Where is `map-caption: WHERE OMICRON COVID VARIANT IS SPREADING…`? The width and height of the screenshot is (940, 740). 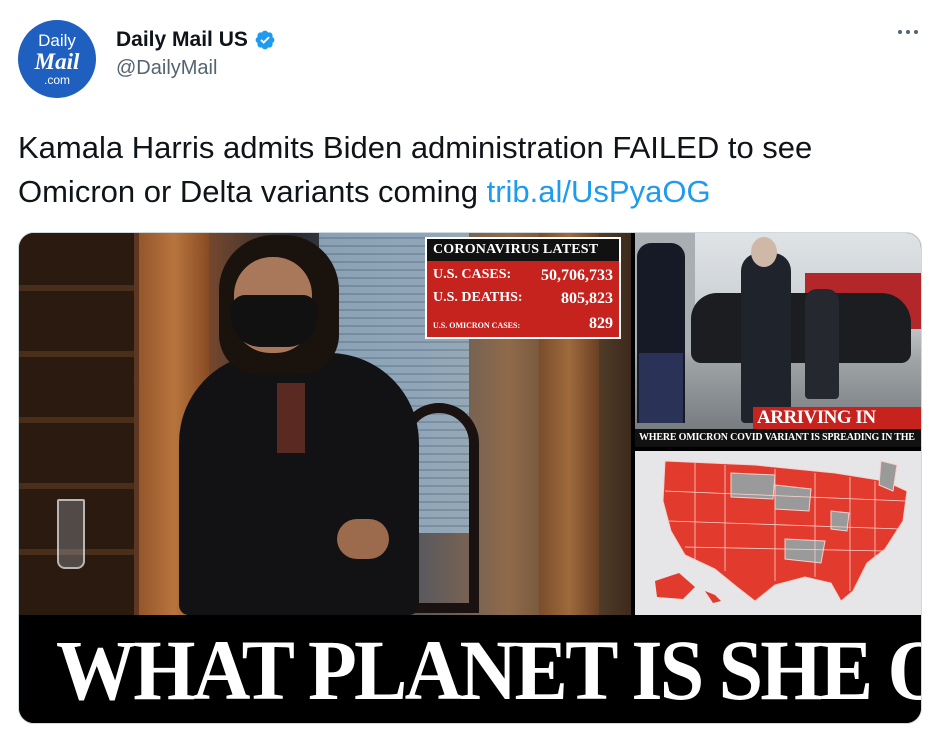 map-caption: WHERE OMICRON COVID VARIANT IS SPREADING… is located at coordinates (778, 438).